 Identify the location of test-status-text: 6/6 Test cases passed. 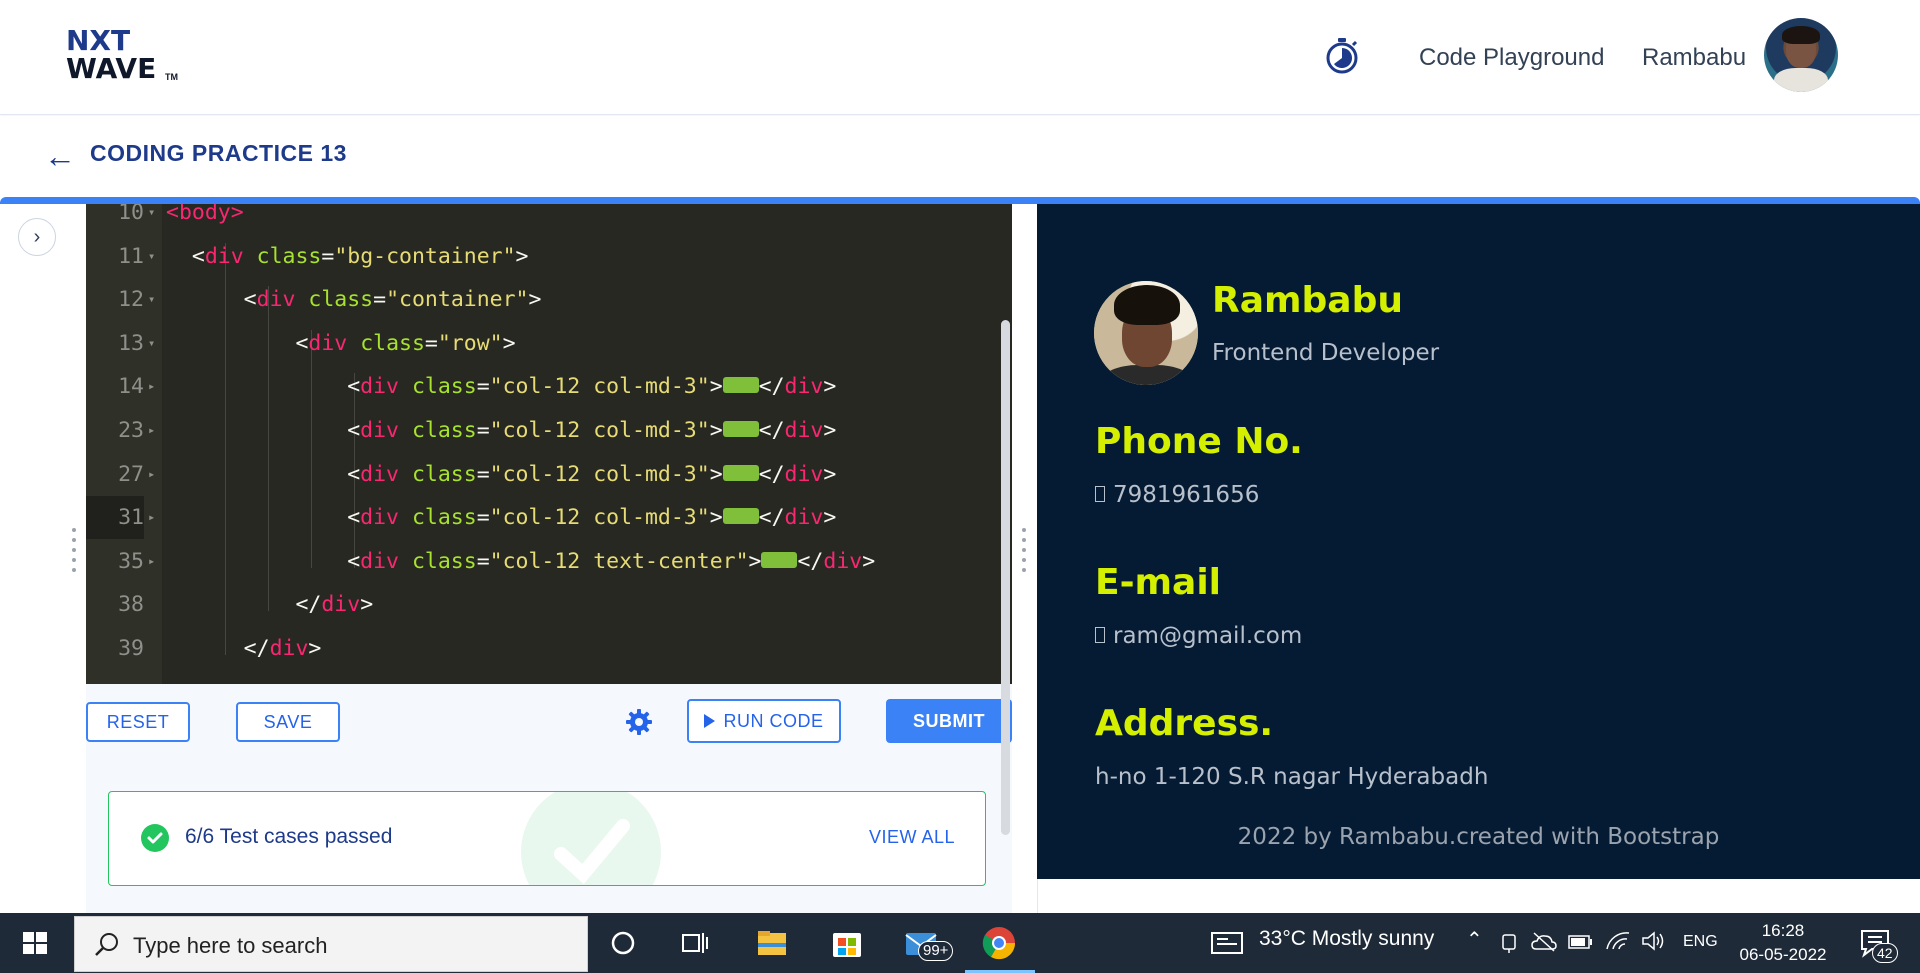
(289, 836).